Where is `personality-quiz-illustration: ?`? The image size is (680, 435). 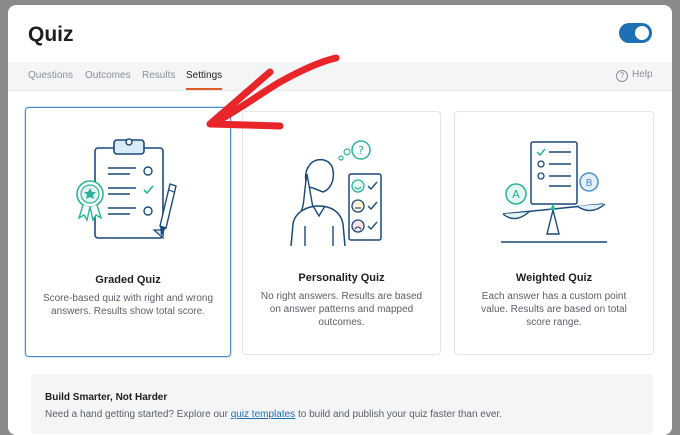 personality-quiz-illustration: ? is located at coordinates (336, 193).